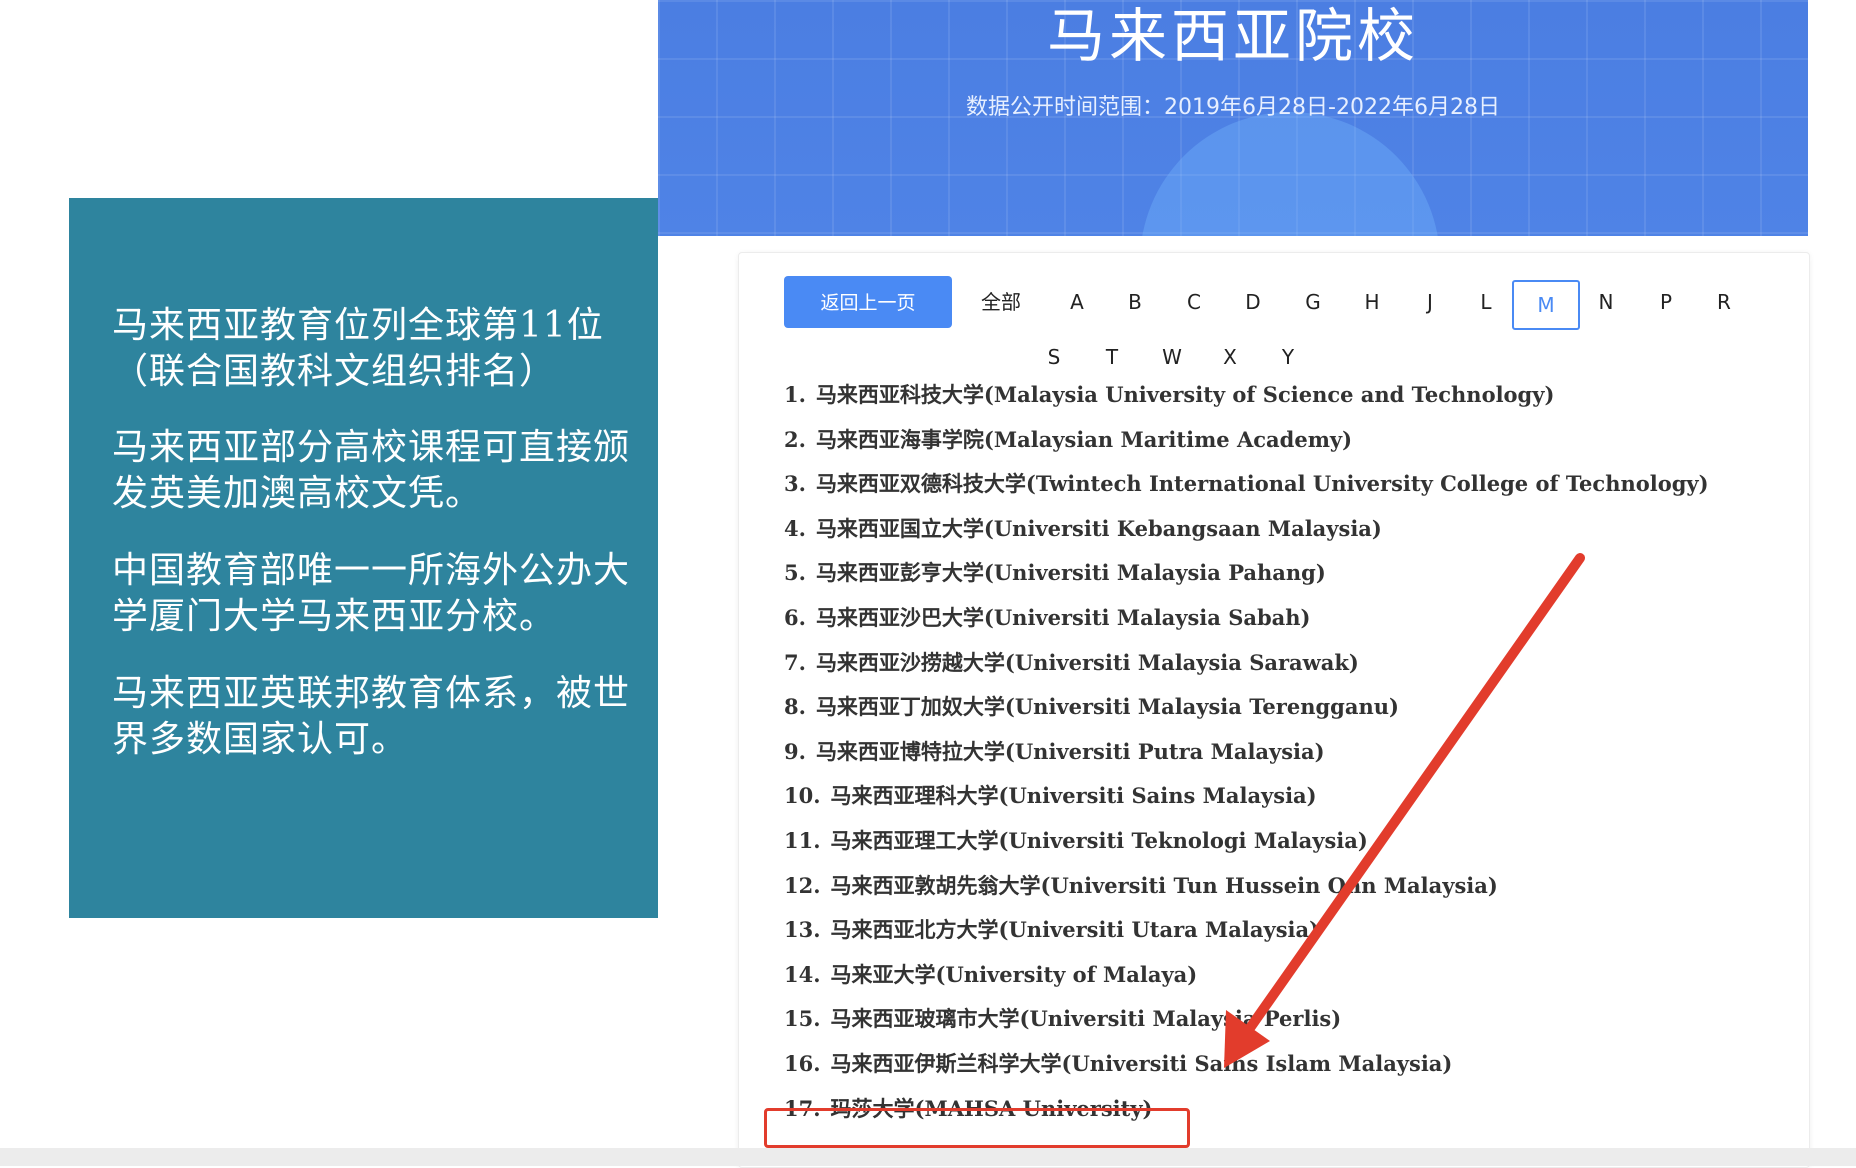 The image size is (1856, 1168). I want to click on filter-letter-m: M, so click(1546, 305).